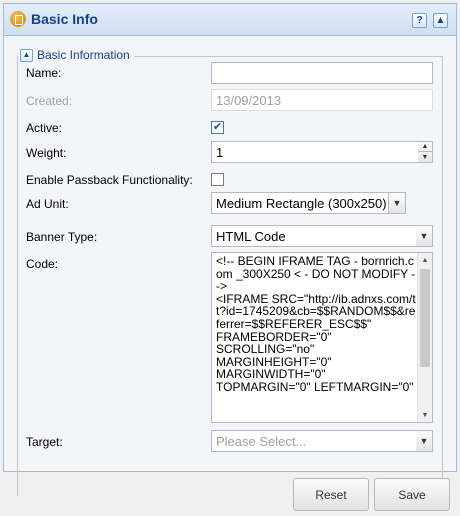 This screenshot has width=460, height=516. What do you see at coordinates (44, 73) in the screenshot?
I see `name-label: Name:` at bounding box center [44, 73].